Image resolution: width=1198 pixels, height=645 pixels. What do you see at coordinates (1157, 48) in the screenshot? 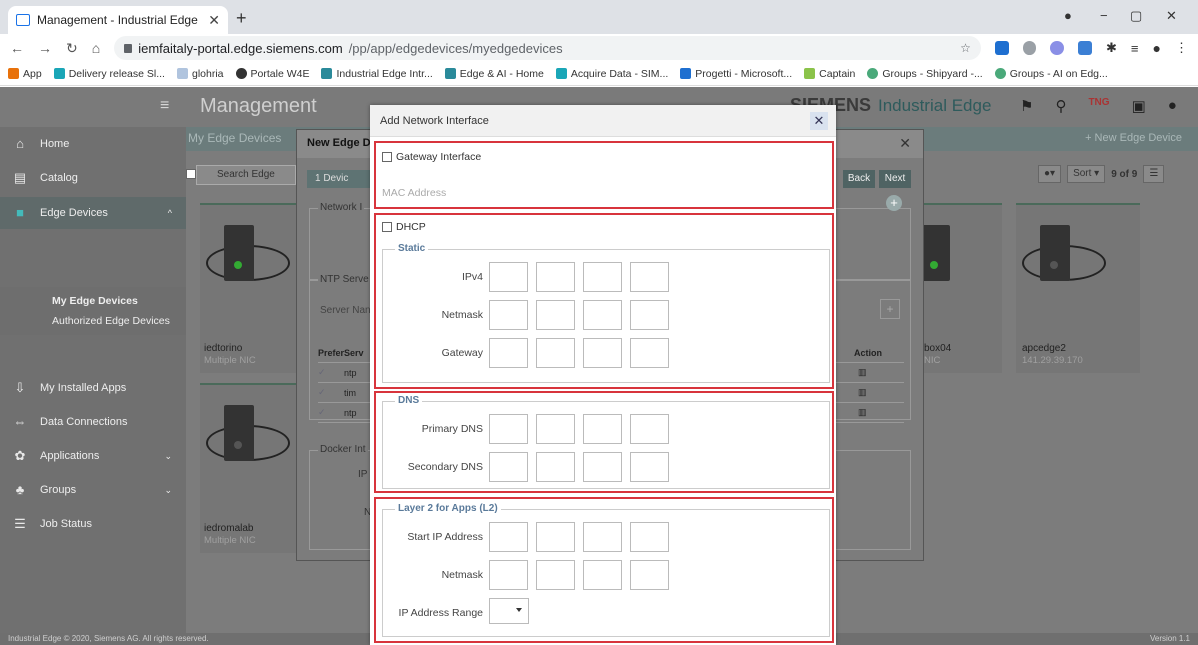
I see `account-icon: ●` at bounding box center [1157, 48].